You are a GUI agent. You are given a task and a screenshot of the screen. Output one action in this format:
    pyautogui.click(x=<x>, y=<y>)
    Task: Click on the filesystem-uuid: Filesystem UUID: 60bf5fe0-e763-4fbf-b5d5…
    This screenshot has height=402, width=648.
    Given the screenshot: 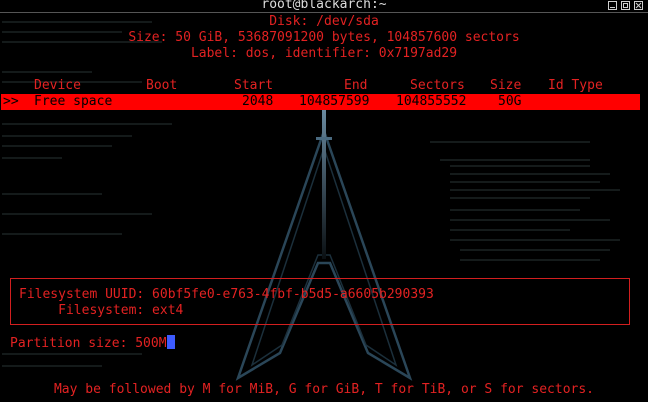 What is the action you would take?
    pyautogui.click(x=226, y=294)
    